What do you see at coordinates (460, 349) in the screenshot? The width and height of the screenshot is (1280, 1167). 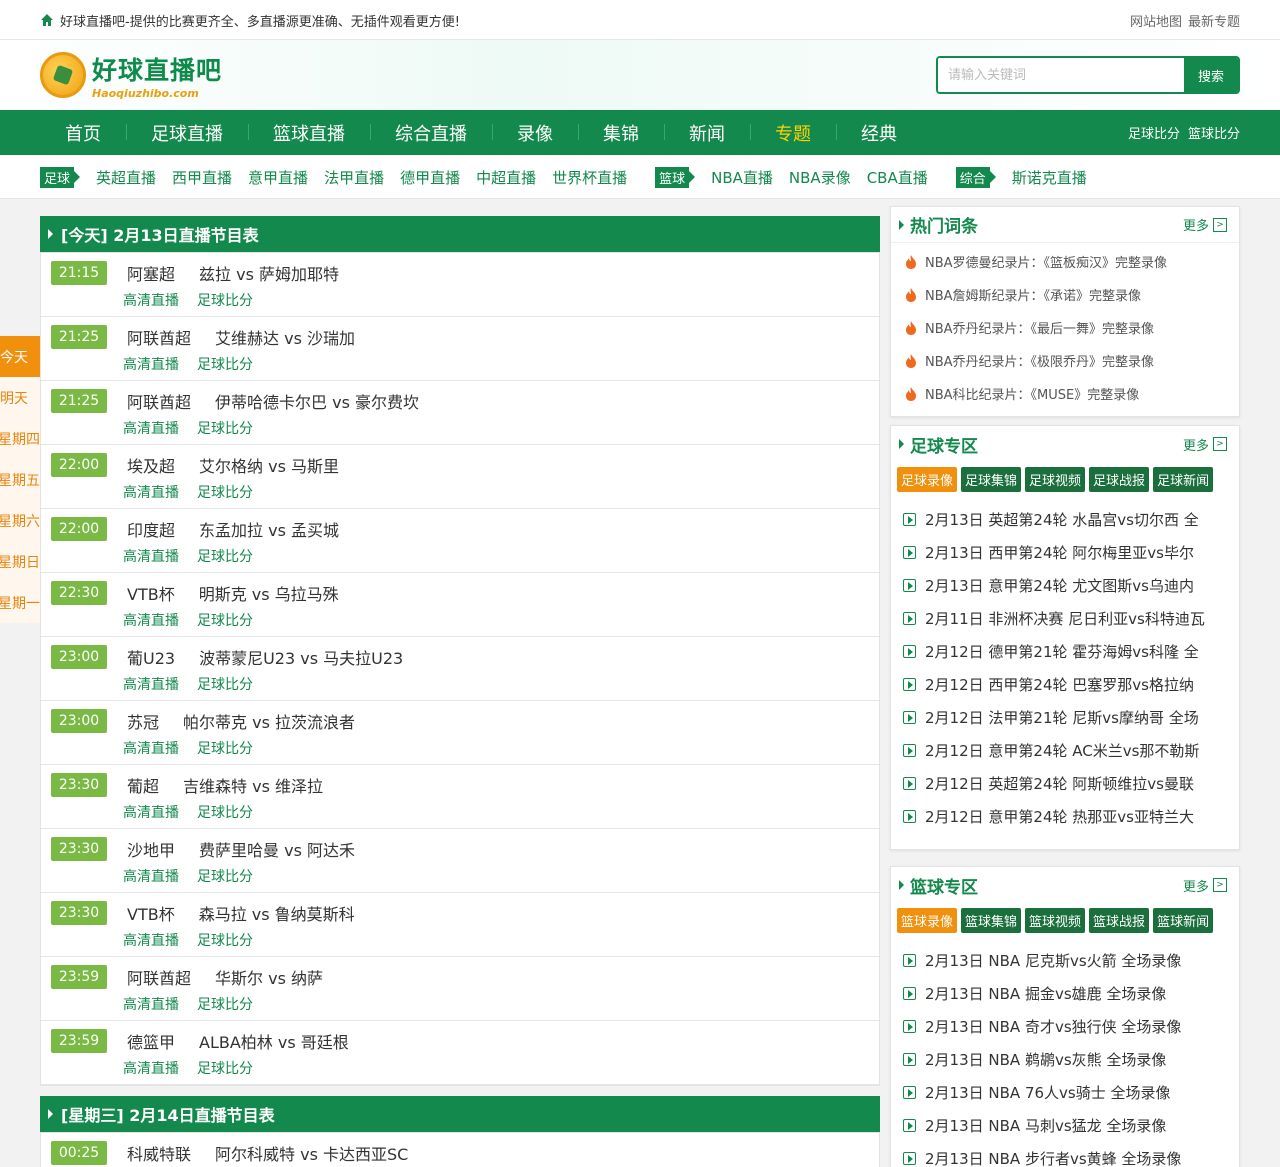 I see `match-row: 21:25 阿联酋超 艾维赫达 vs 沙瑞加 高清直播 足球比分` at bounding box center [460, 349].